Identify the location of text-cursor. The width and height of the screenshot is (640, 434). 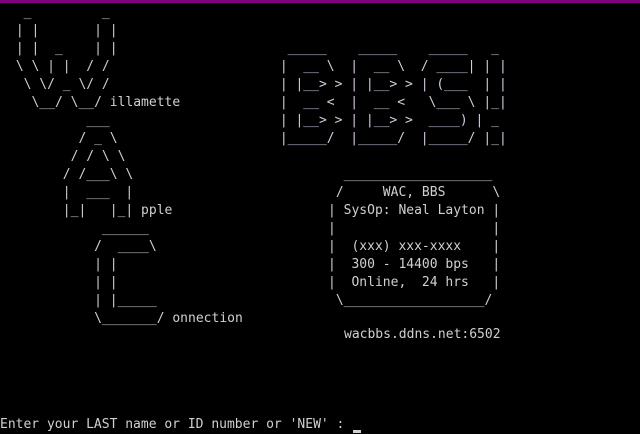
(357, 431).